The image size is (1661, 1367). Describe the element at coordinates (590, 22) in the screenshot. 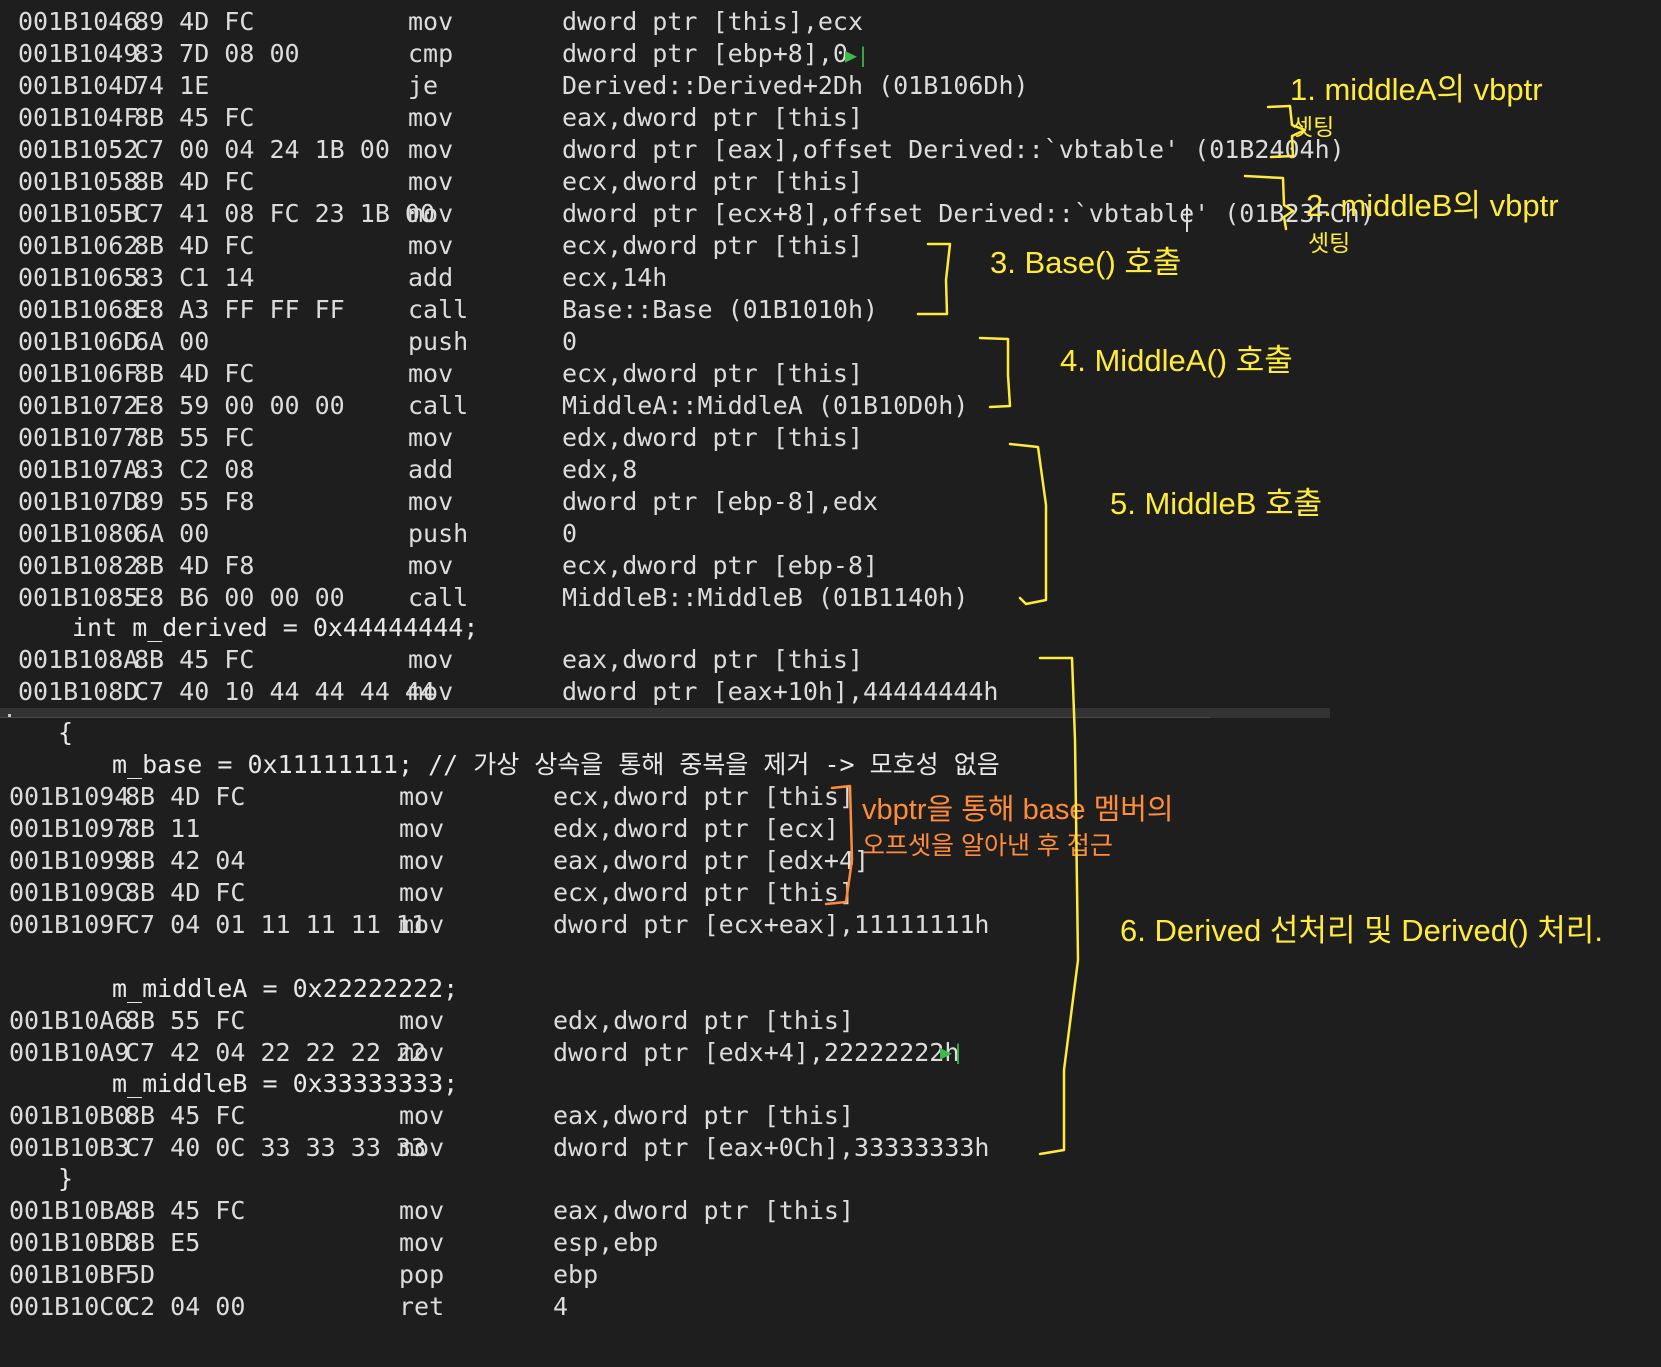

I see `disasm-row: 001B1046 89 4D FC mov dword ptr [this],ecx` at that location.